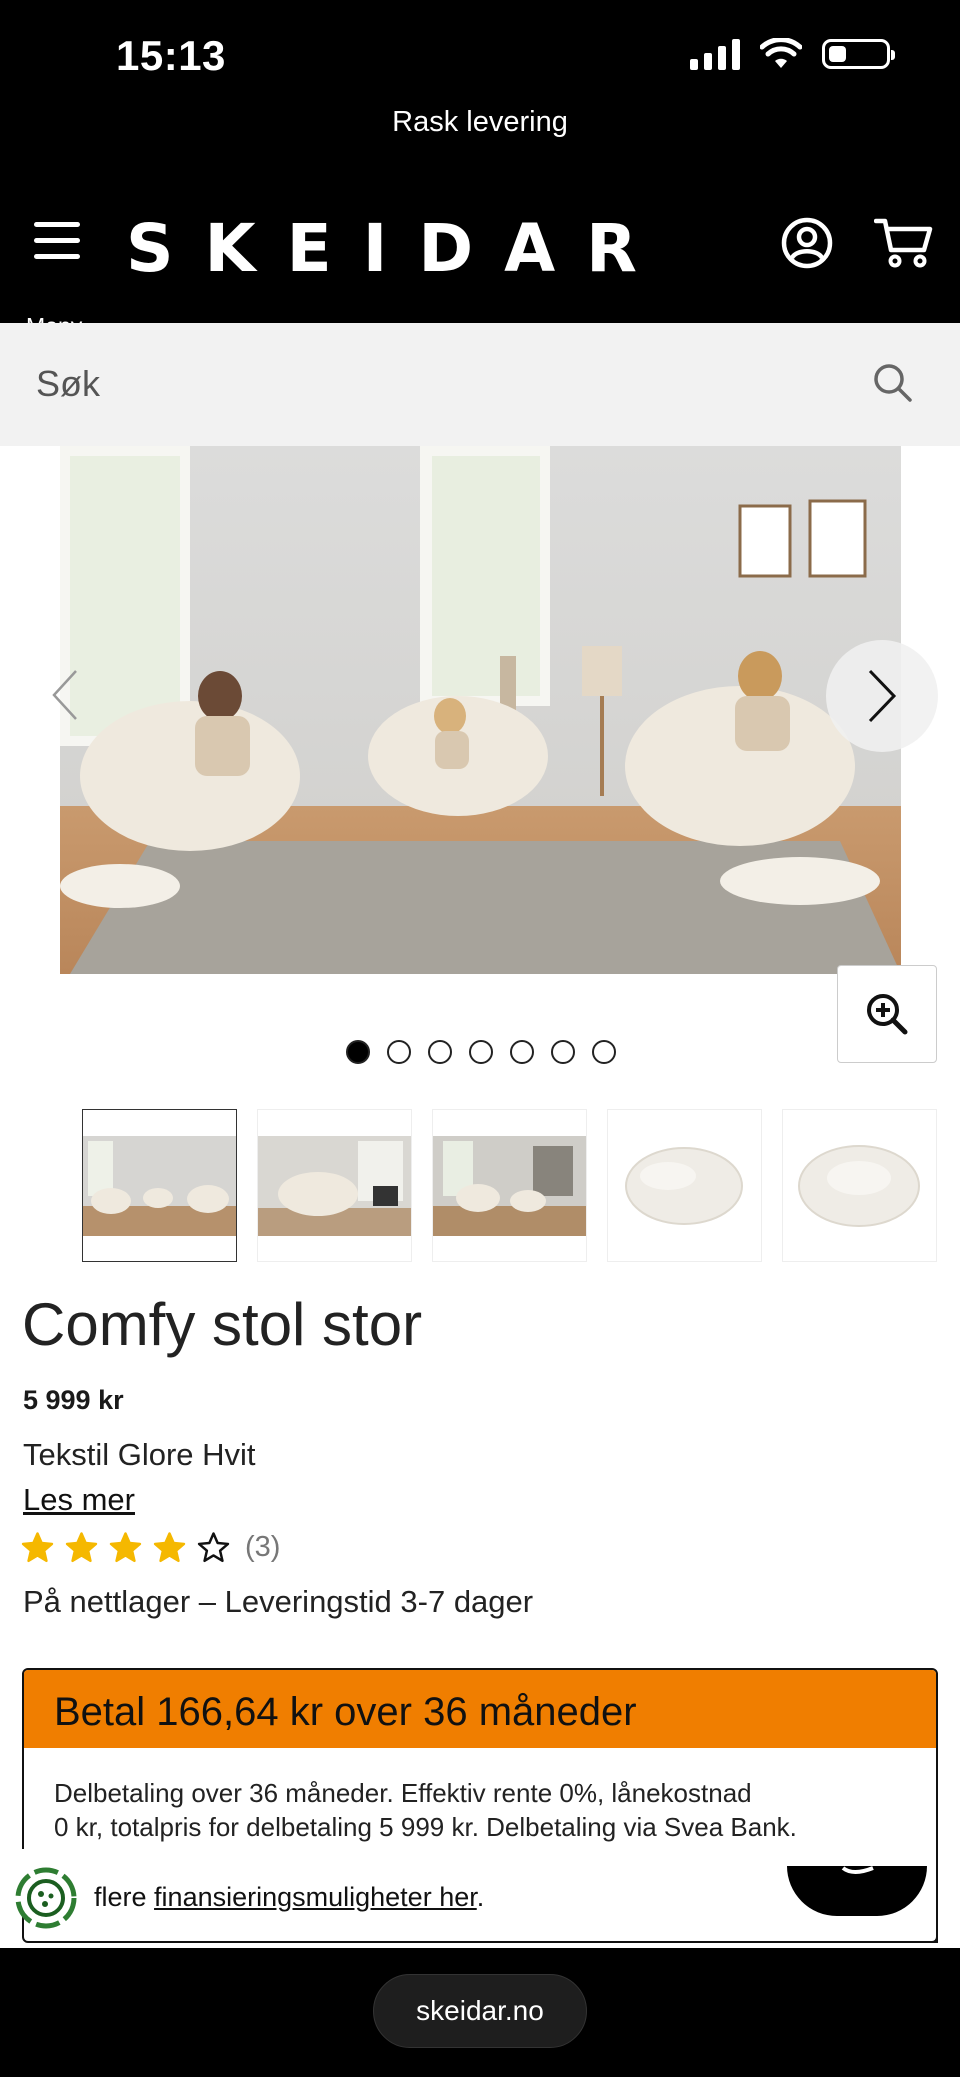  Describe the element at coordinates (858, 54) in the screenshot. I see `battery-icon` at that location.